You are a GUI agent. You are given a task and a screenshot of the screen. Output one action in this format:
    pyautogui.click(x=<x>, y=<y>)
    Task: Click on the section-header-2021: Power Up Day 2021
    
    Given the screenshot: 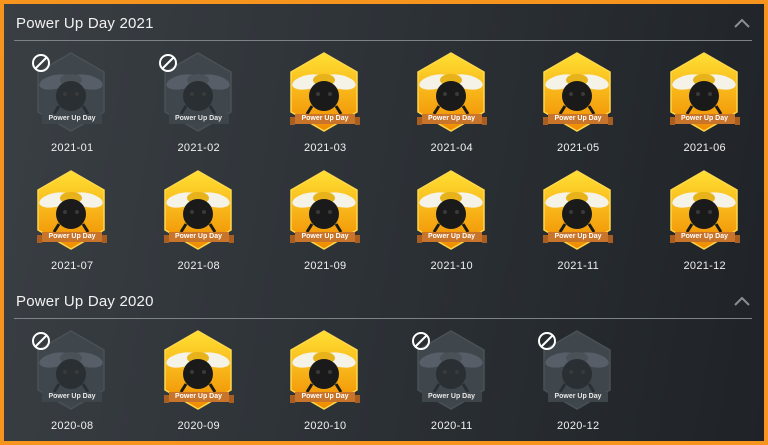 What is the action you would take?
    pyautogui.click(x=383, y=25)
    